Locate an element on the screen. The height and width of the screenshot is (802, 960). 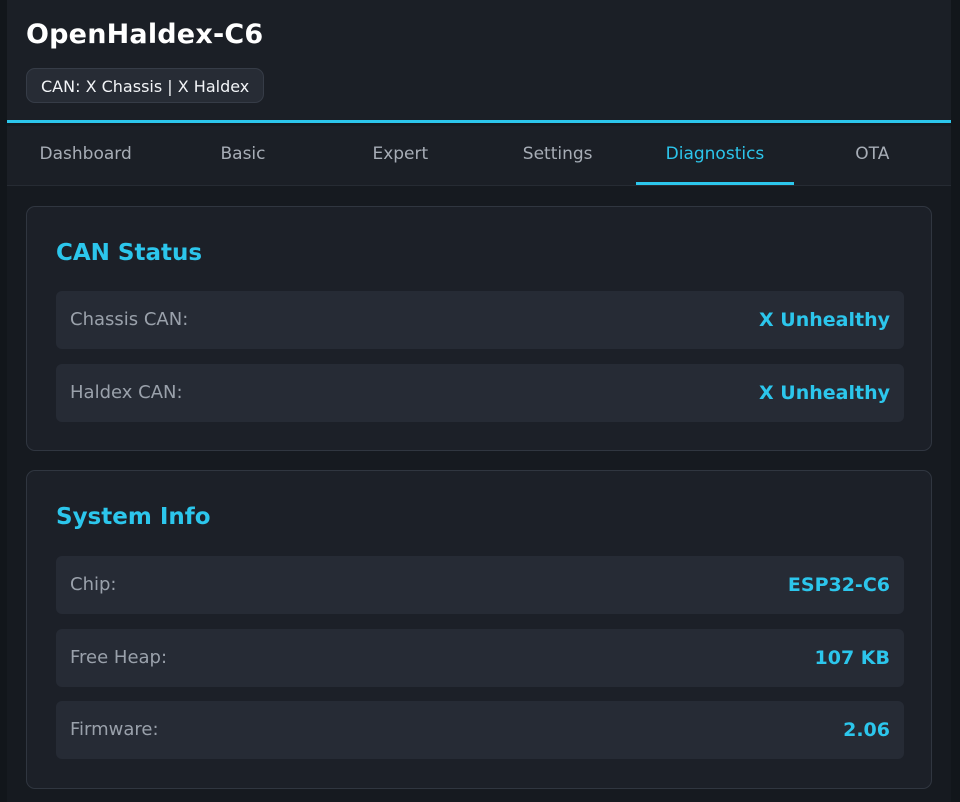
tab-diagnostics: Diagnostics is located at coordinates (715, 155).